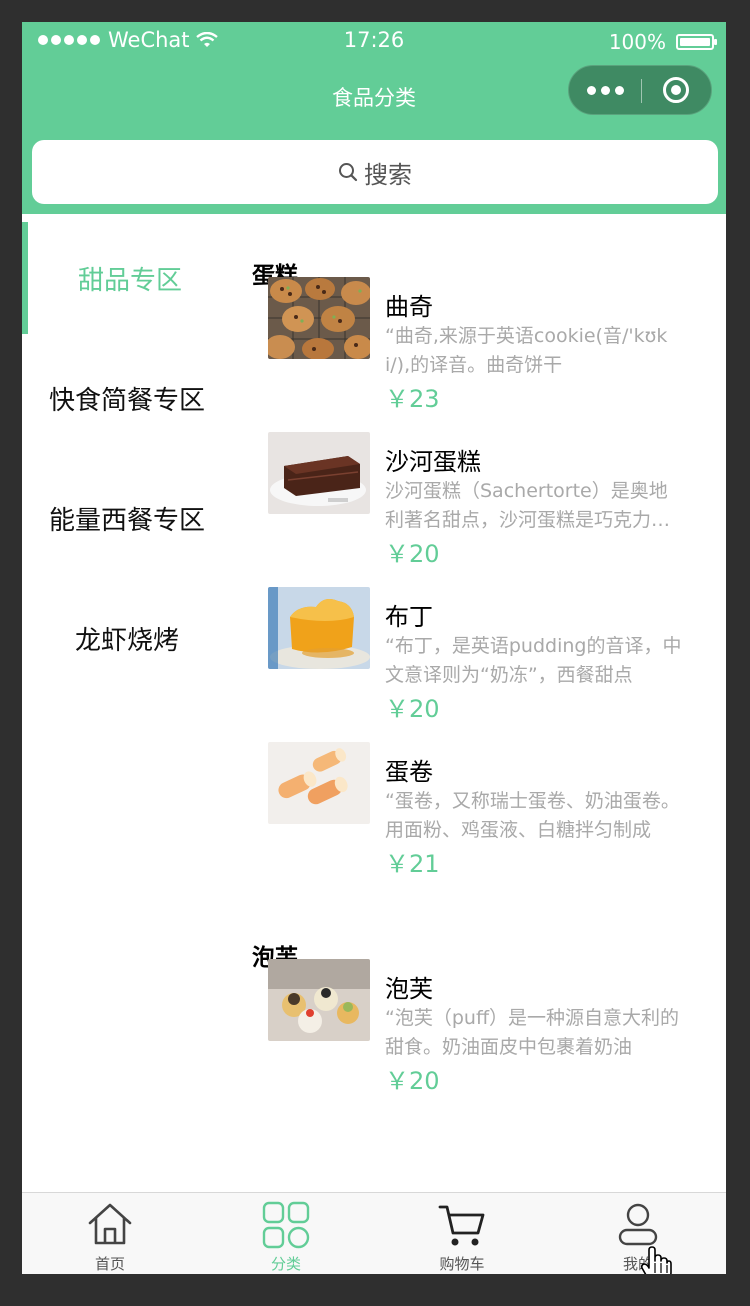  Describe the element at coordinates (348, 172) in the screenshot. I see `search-icon` at that location.